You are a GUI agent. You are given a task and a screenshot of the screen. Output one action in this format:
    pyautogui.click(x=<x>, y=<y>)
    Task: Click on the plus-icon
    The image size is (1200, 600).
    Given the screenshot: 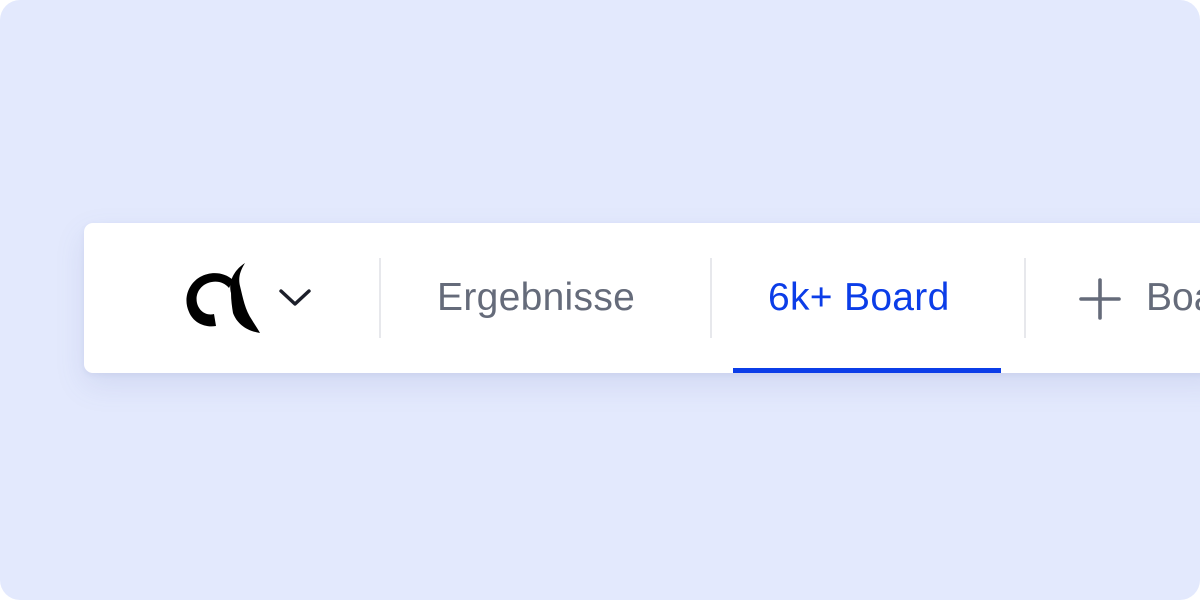 What is the action you would take?
    pyautogui.click(x=1100, y=299)
    